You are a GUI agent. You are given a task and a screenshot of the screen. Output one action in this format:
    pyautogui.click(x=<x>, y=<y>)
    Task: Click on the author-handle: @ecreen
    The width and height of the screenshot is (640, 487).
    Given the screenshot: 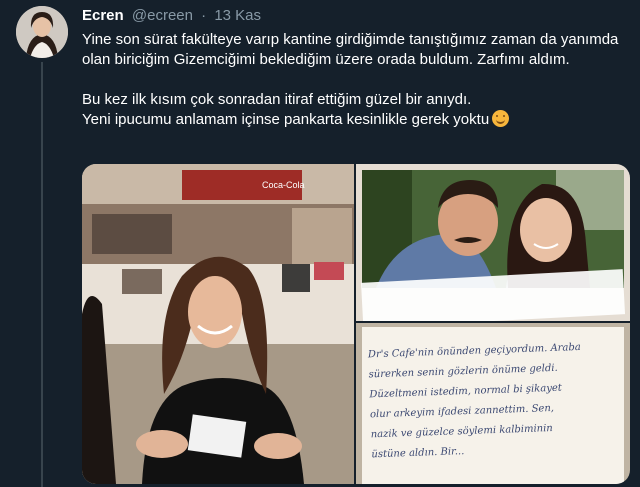 What is the action you would take?
    pyautogui.click(x=162, y=15)
    